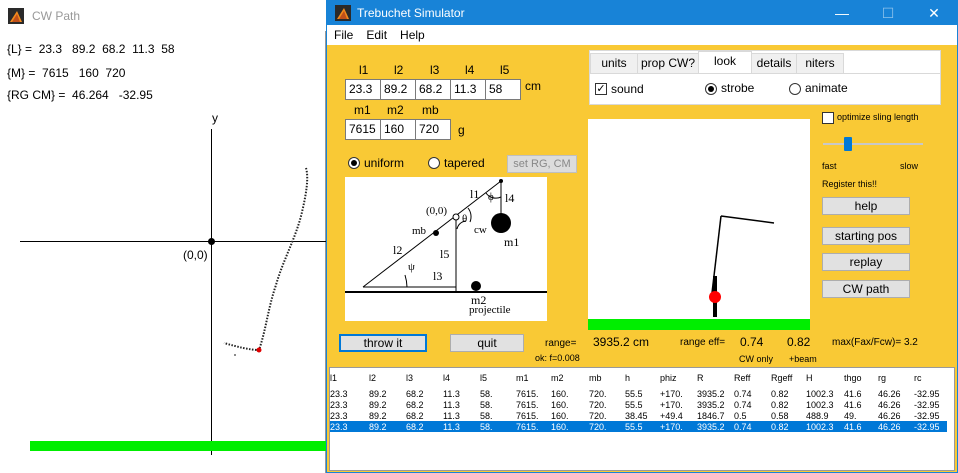  I want to click on table-cell: 1846.7, so click(711, 415).